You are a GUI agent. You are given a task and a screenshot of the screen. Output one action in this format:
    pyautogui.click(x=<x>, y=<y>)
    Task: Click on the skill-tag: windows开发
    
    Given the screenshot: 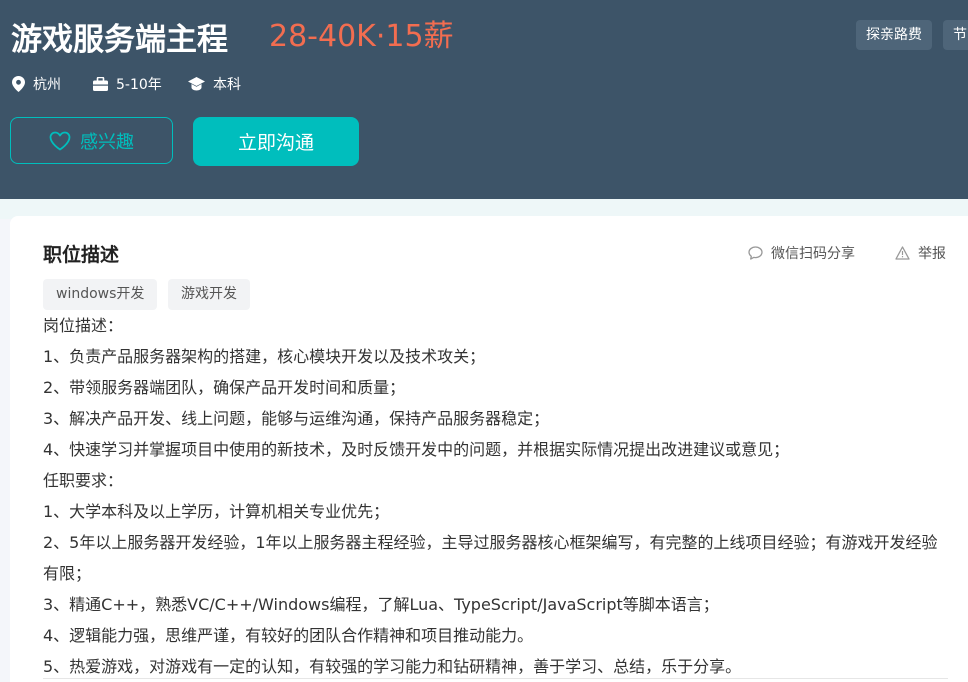 What is the action you would take?
    pyautogui.click(x=100, y=294)
    